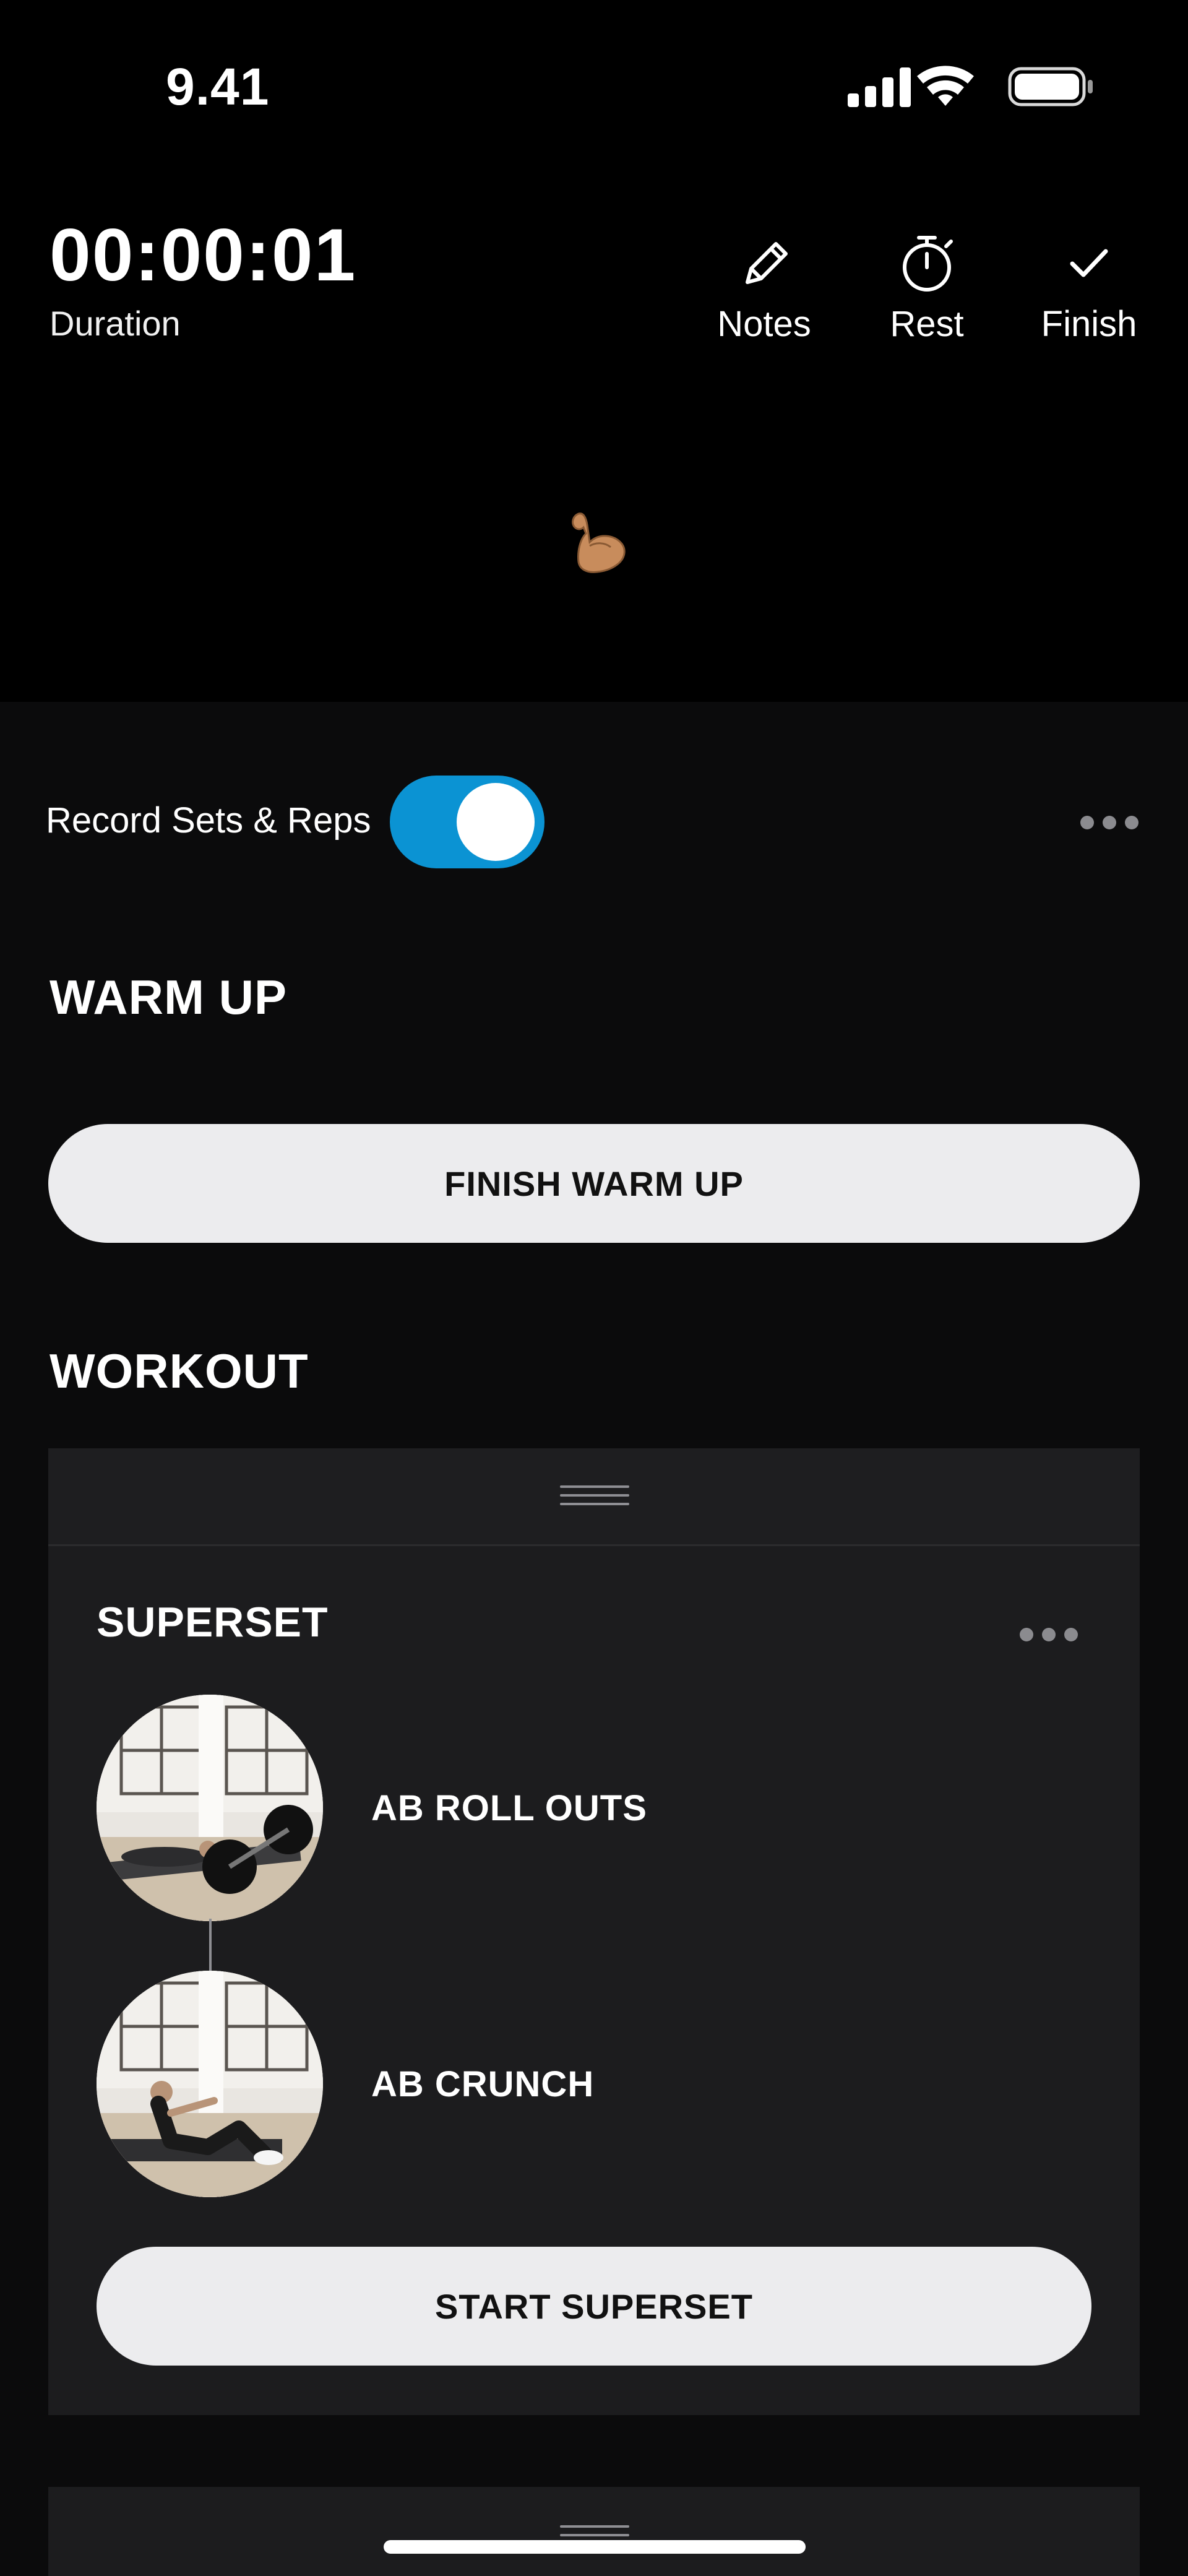 Image resolution: width=1188 pixels, height=2576 pixels. I want to click on duration-timer: 00:00:01, so click(203, 255).